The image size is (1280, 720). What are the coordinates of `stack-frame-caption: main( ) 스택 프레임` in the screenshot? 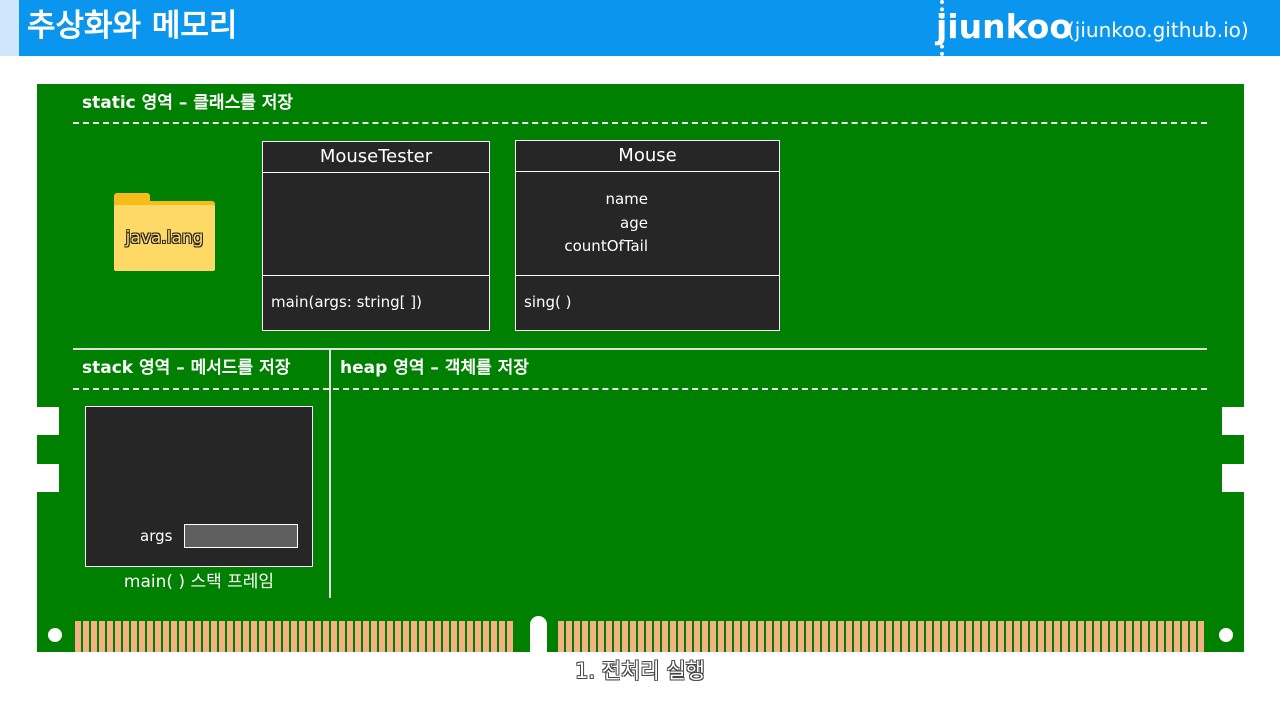 It's located at (199, 582).